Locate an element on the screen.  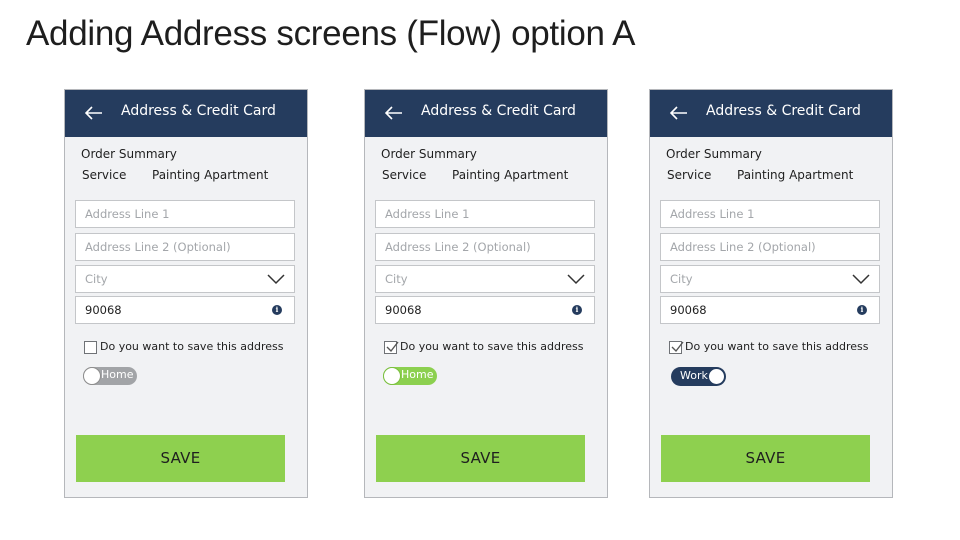
address-type-toggle: Work is located at coordinates (698, 376).